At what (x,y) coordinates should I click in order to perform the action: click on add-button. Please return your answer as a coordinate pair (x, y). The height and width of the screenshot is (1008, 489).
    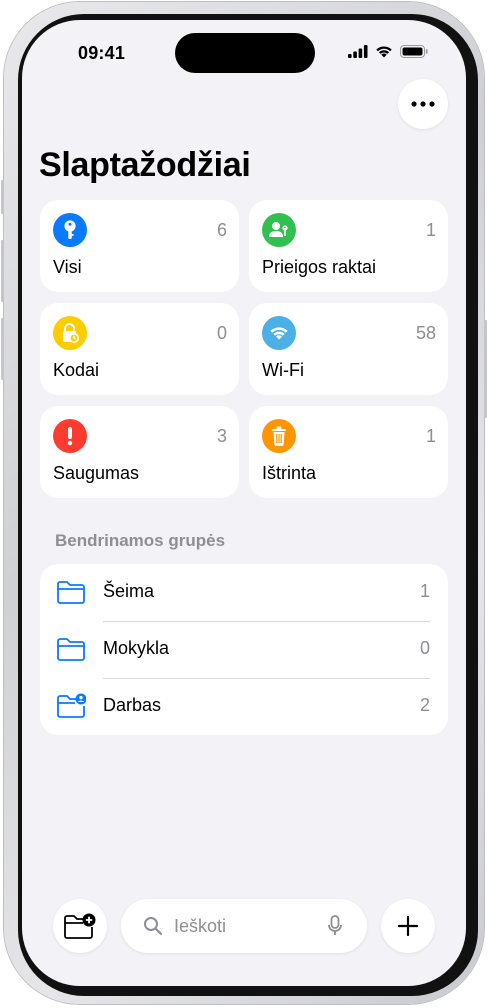
    Looking at the image, I should click on (408, 926).